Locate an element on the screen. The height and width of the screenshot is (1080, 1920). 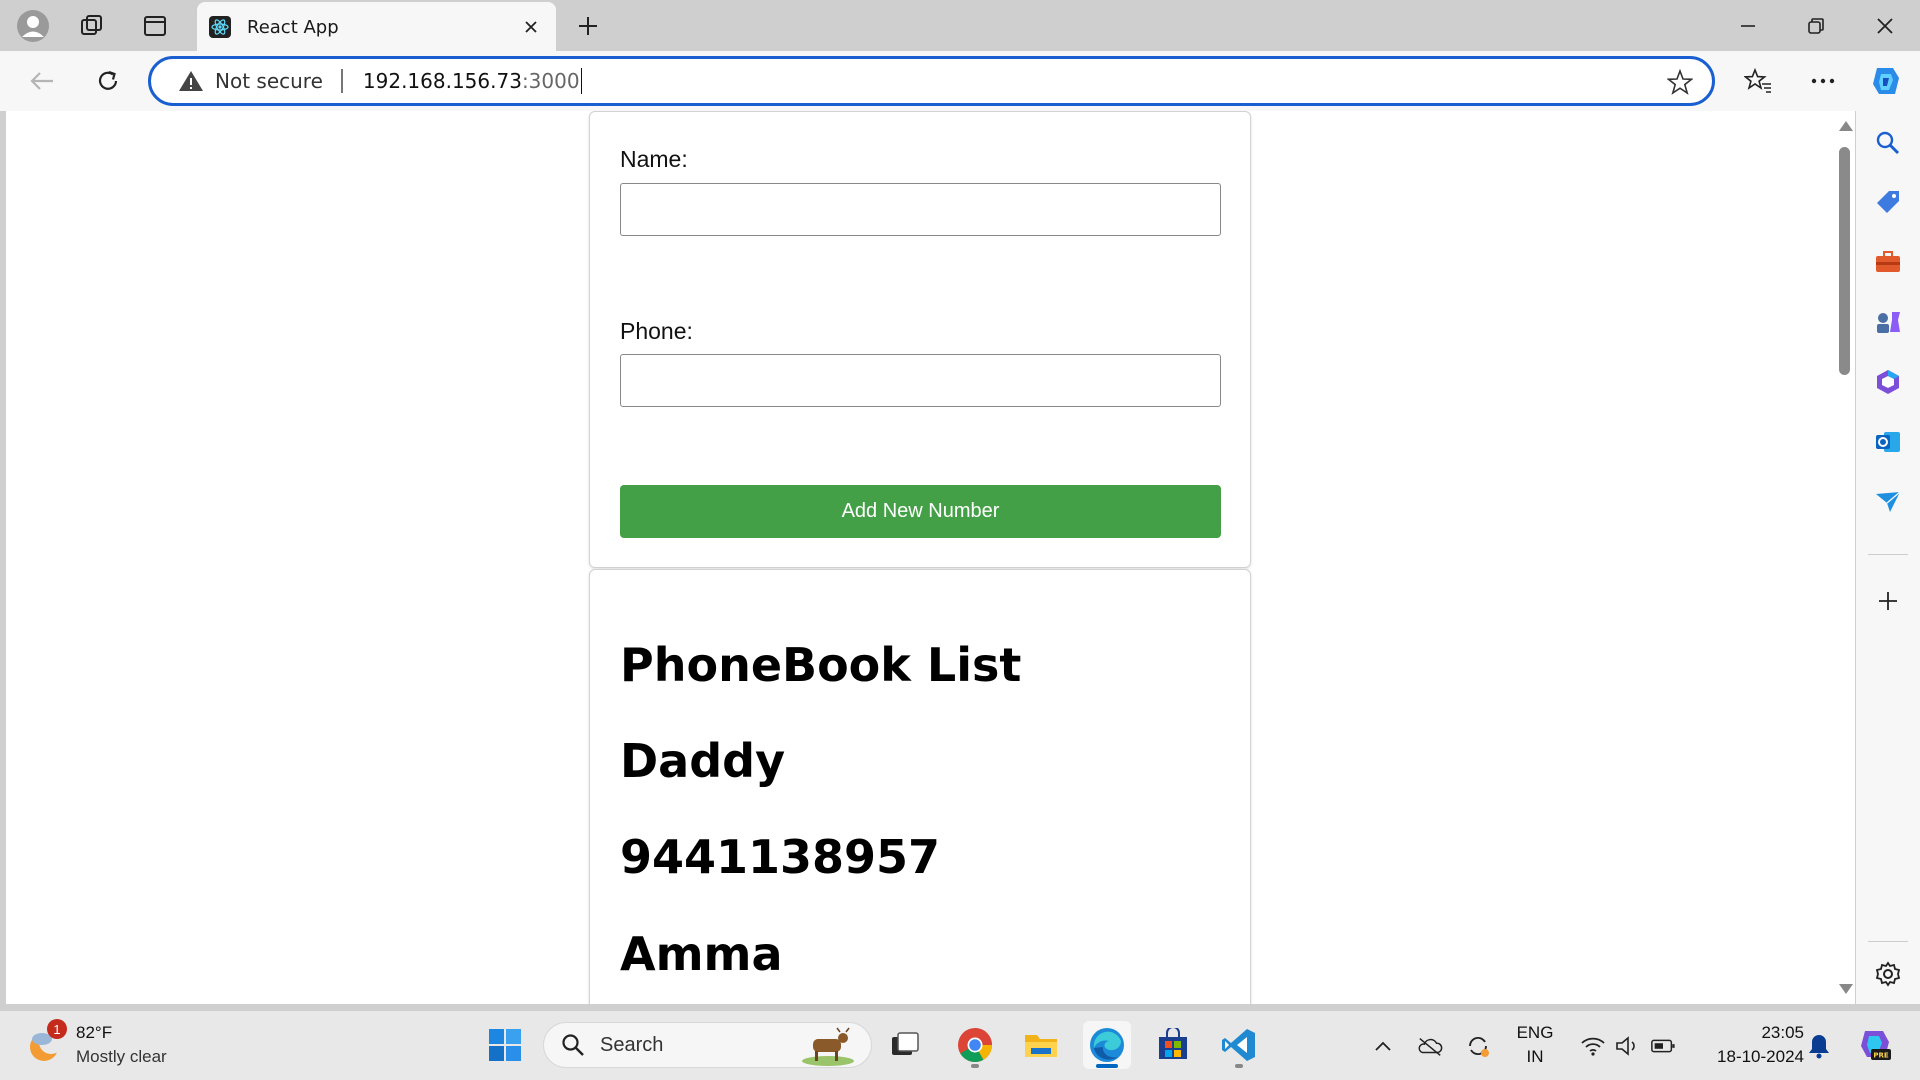
browser-toolbar: Not secure 192.168.156.73:3000 is located at coordinates (960, 81).